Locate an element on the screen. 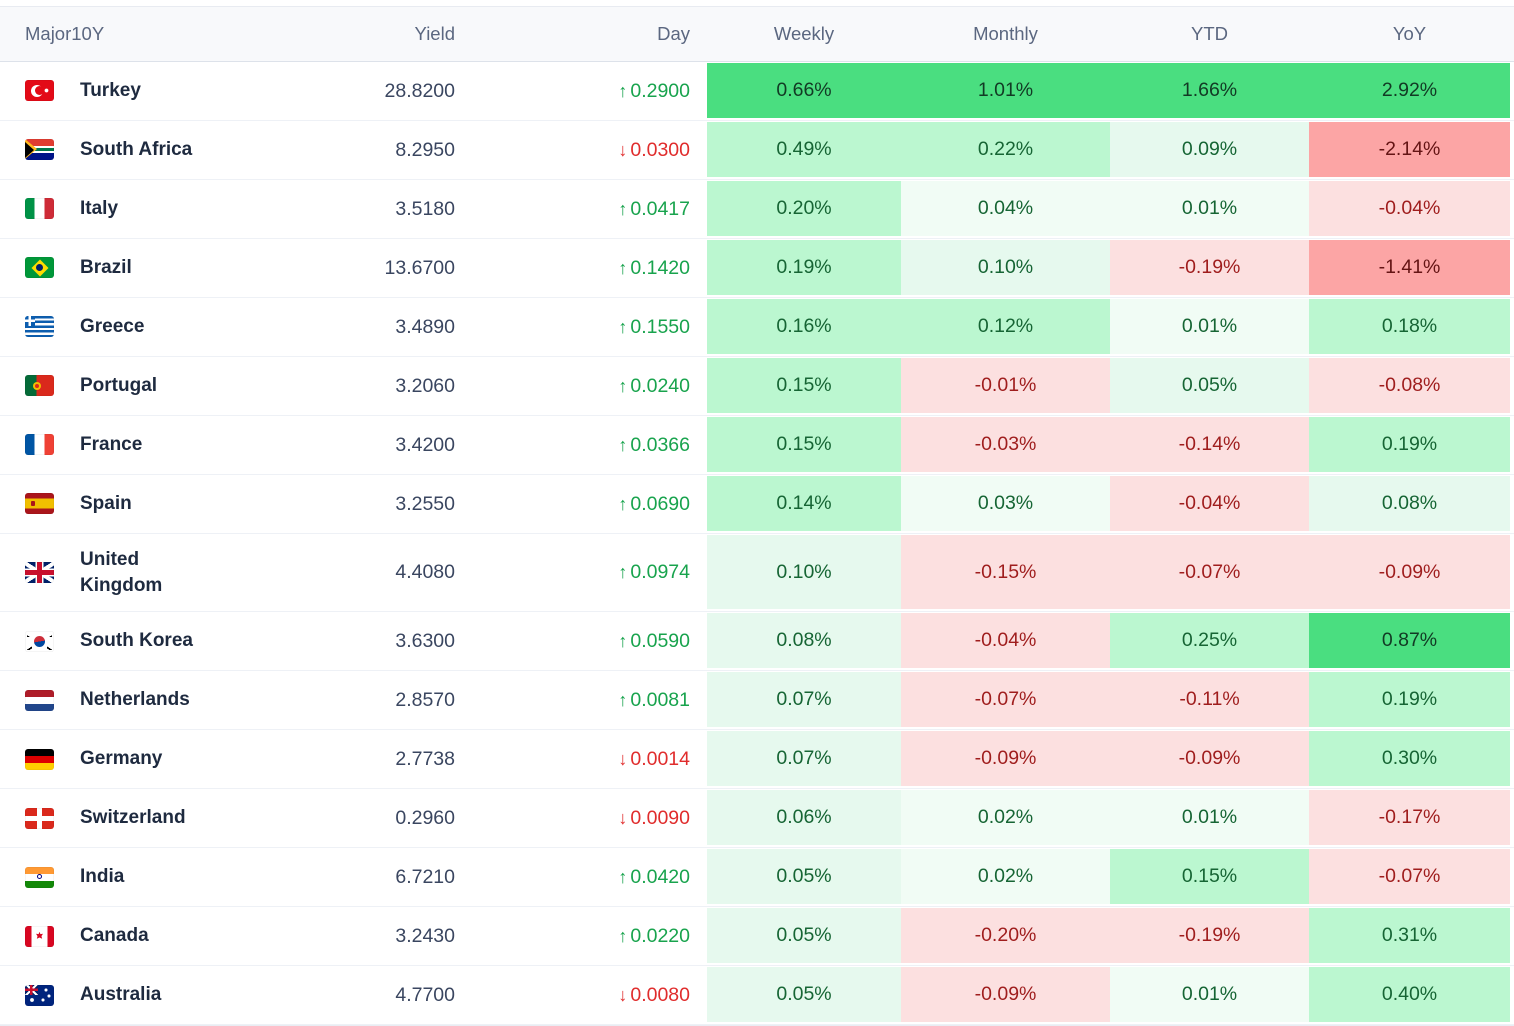 This screenshot has width=1514, height=1026. country-name: Switzerland is located at coordinates (133, 818).